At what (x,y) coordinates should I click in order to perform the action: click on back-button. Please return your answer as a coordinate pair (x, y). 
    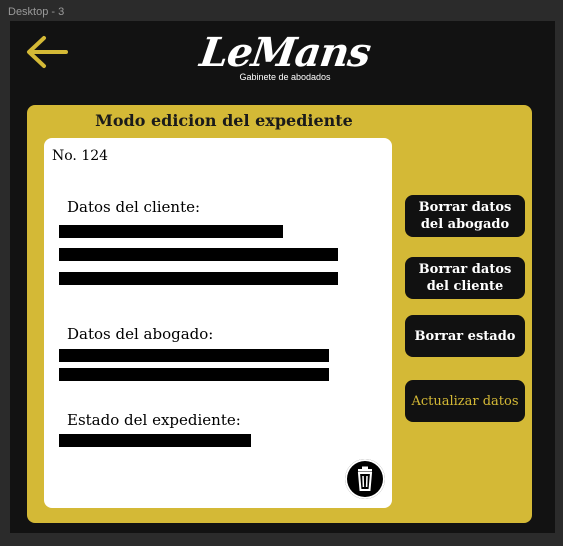
    Looking at the image, I should click on (47, 52).